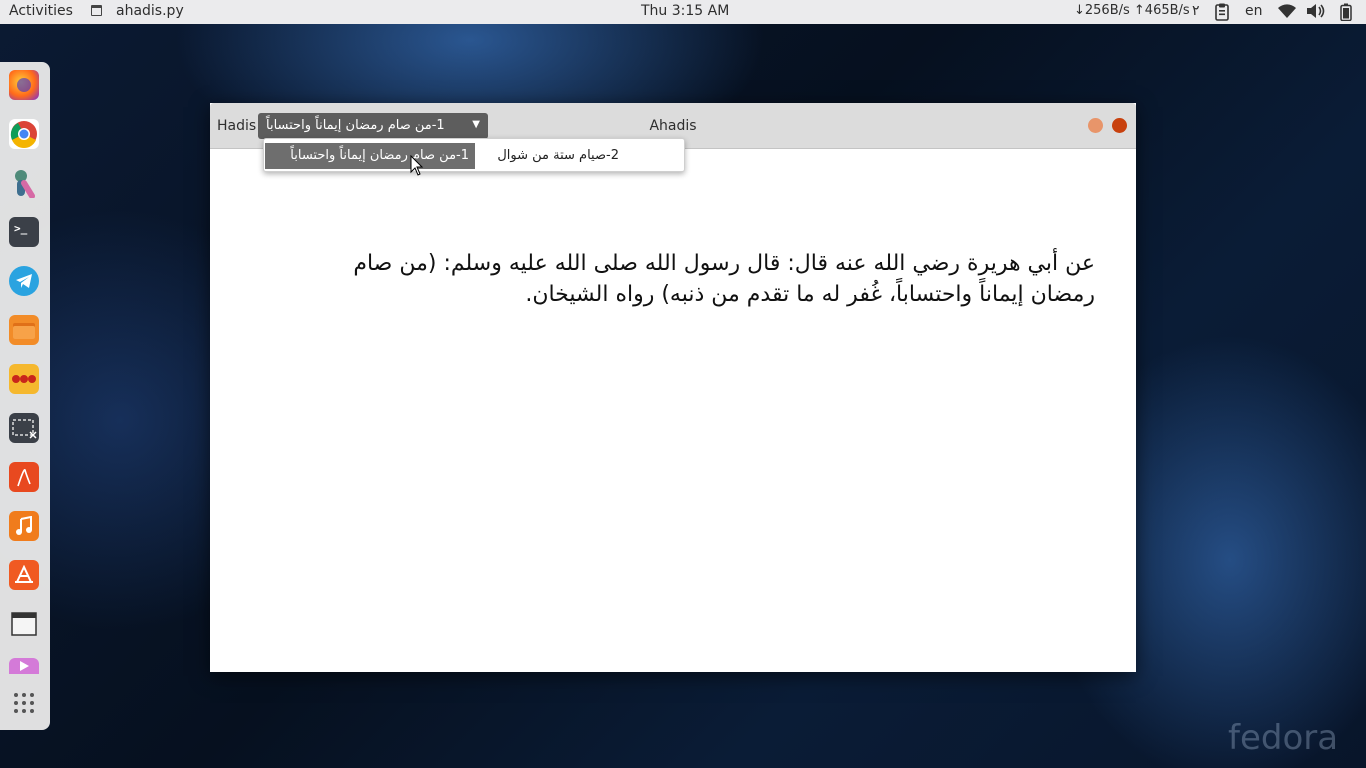 Image resolution: width=1366 pixels, height=768 pixels. I want to click on telegram-icon, so click(24, 281).